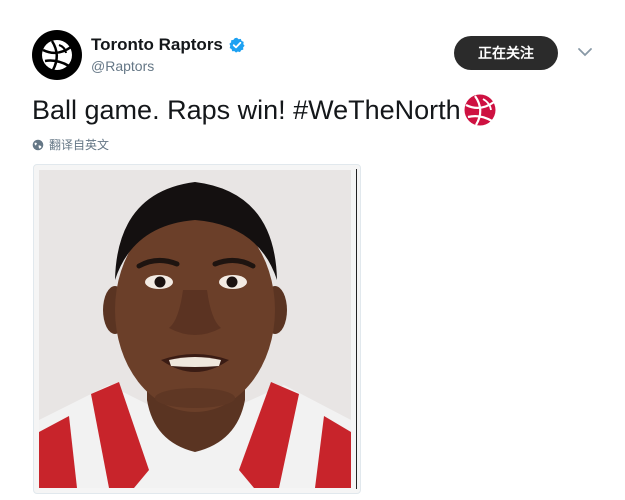  I want to click on globe-icon, so click(38, 144).